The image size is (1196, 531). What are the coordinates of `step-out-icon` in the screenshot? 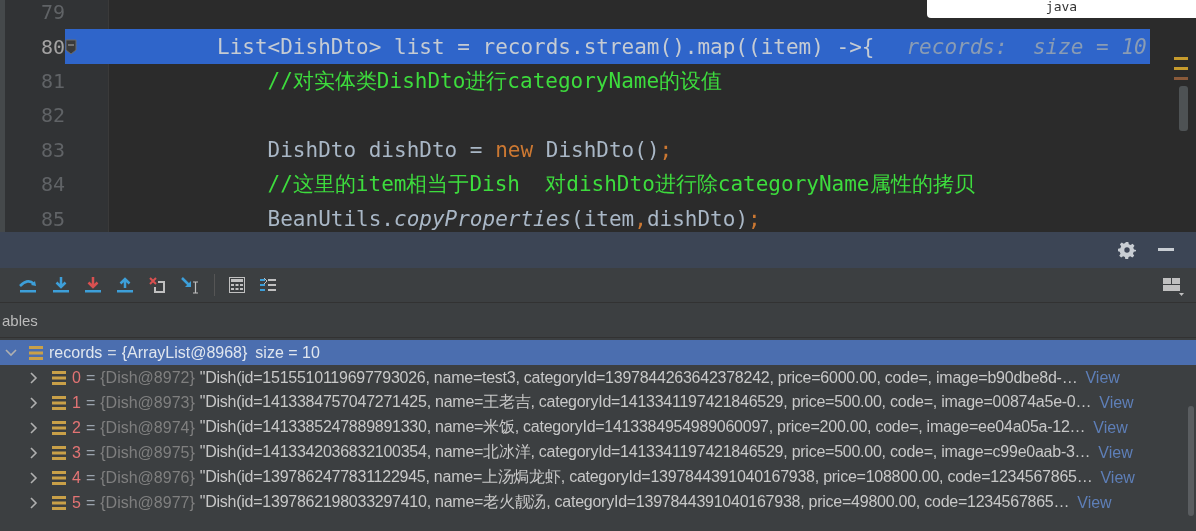 It's located at (125, 285).